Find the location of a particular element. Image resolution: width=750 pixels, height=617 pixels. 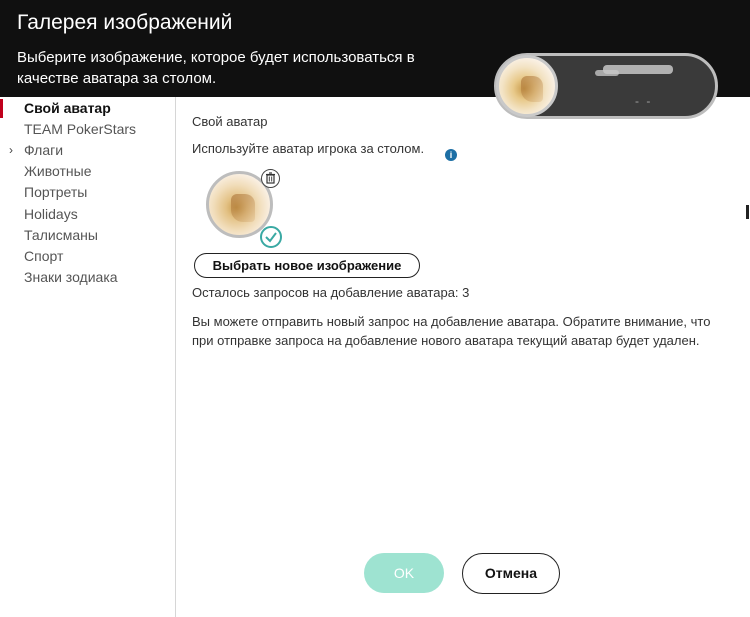

sidebar-item-animals: Животные is located at coordinates (88, 171).